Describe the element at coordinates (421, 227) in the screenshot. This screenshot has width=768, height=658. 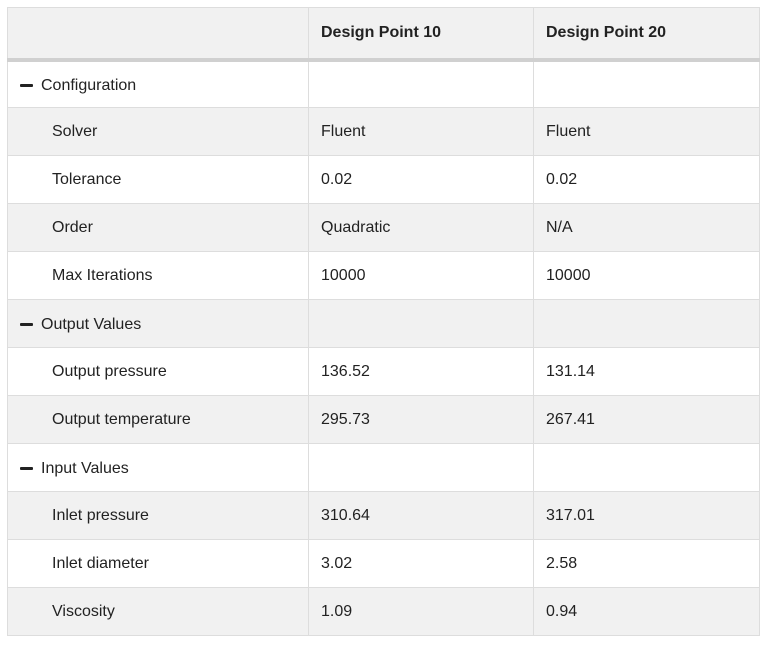
I see `value-cell-design-point-10: Quadratic` at that location.